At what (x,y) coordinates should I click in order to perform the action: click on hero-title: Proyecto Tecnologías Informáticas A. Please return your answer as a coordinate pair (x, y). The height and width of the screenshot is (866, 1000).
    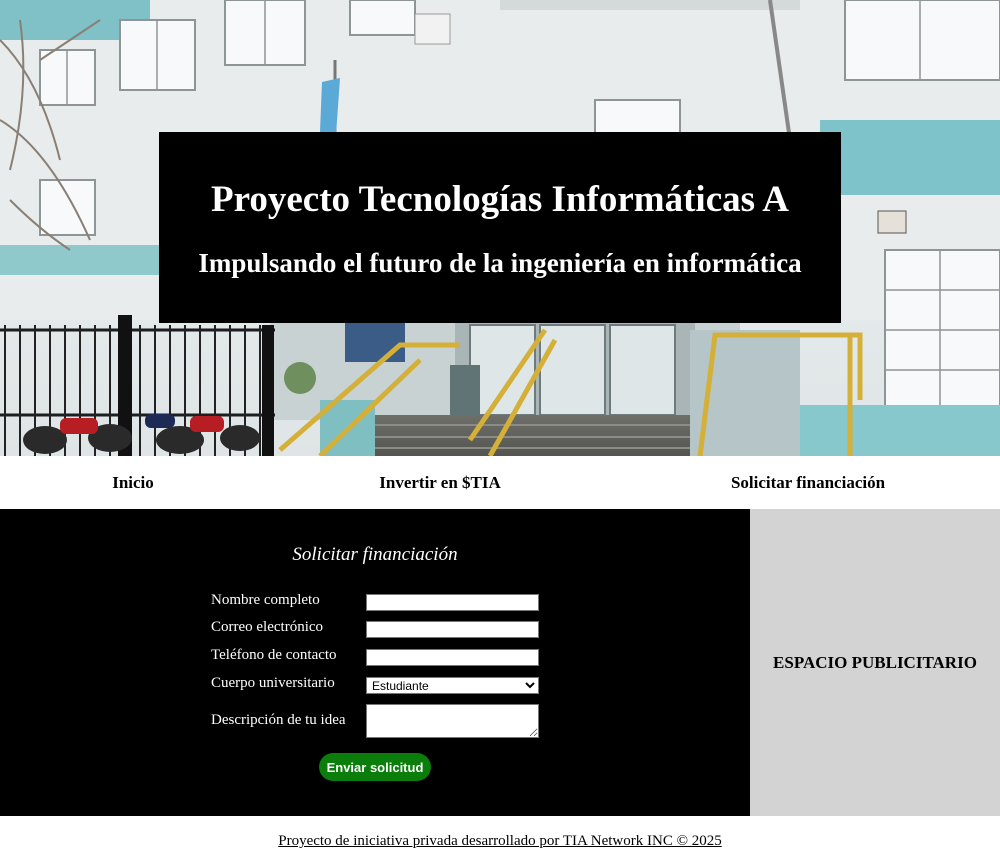
    Looking at the image, I should click on (500, 199).